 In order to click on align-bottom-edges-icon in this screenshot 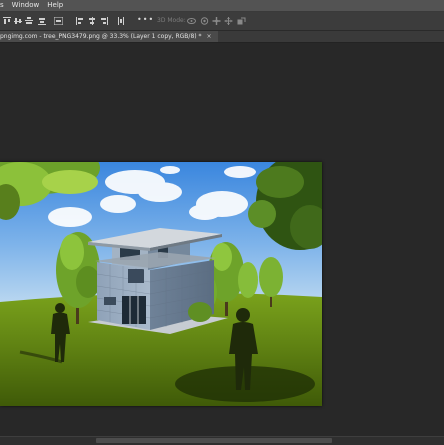, I will do `click(29, 21)`.